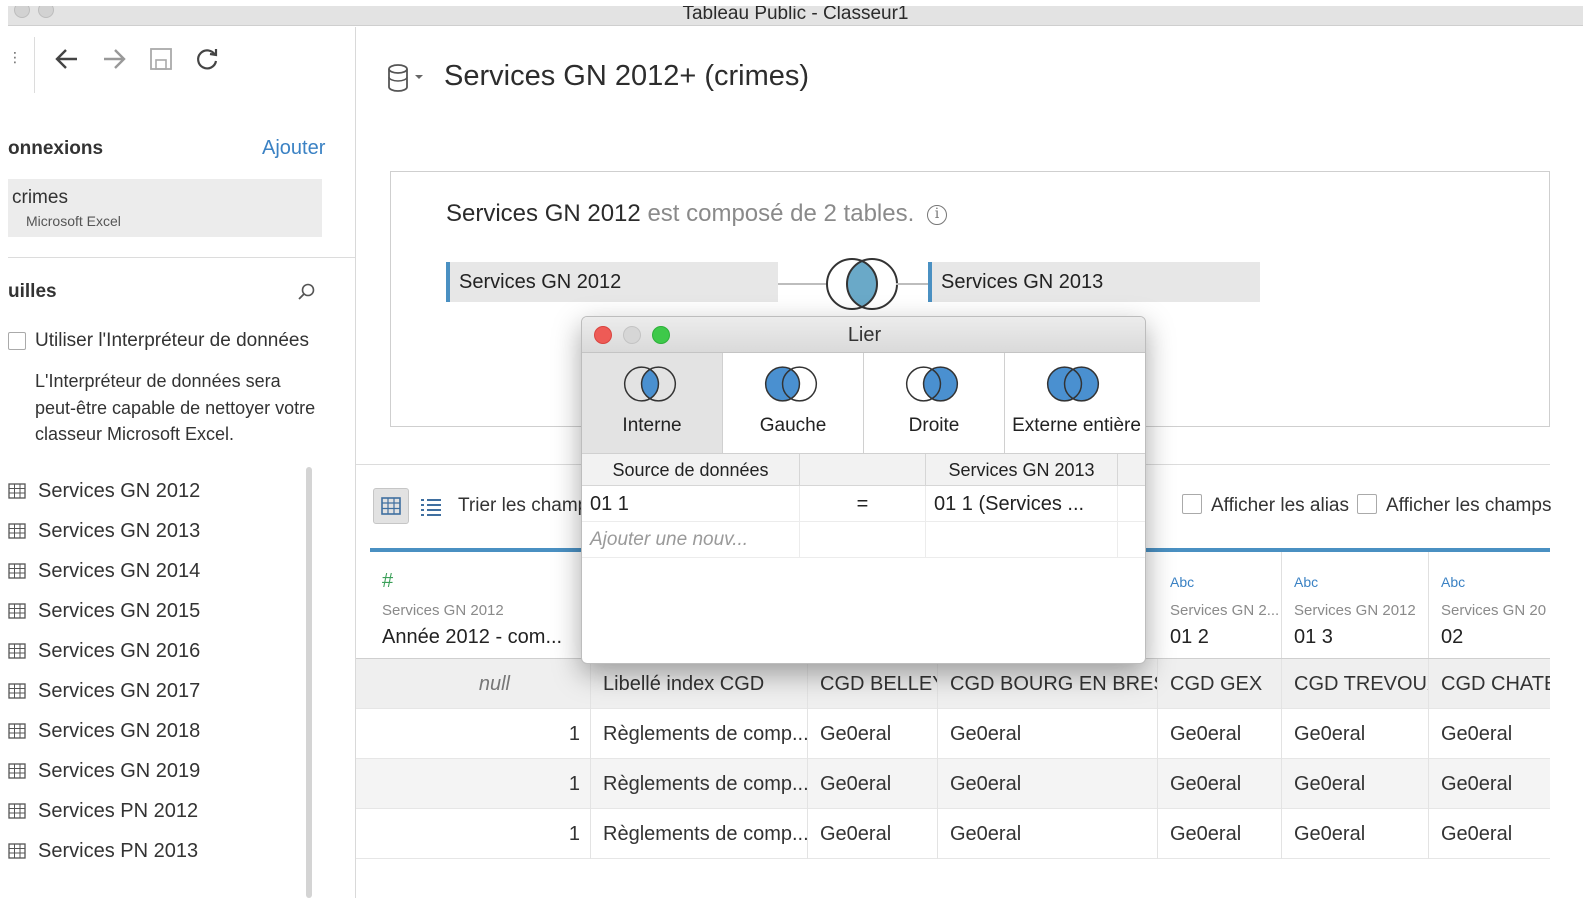 The height and width of the screenshot is (898, 1594). I want to click on table-cell: CGD TREVOUX, so click(1355, 684).